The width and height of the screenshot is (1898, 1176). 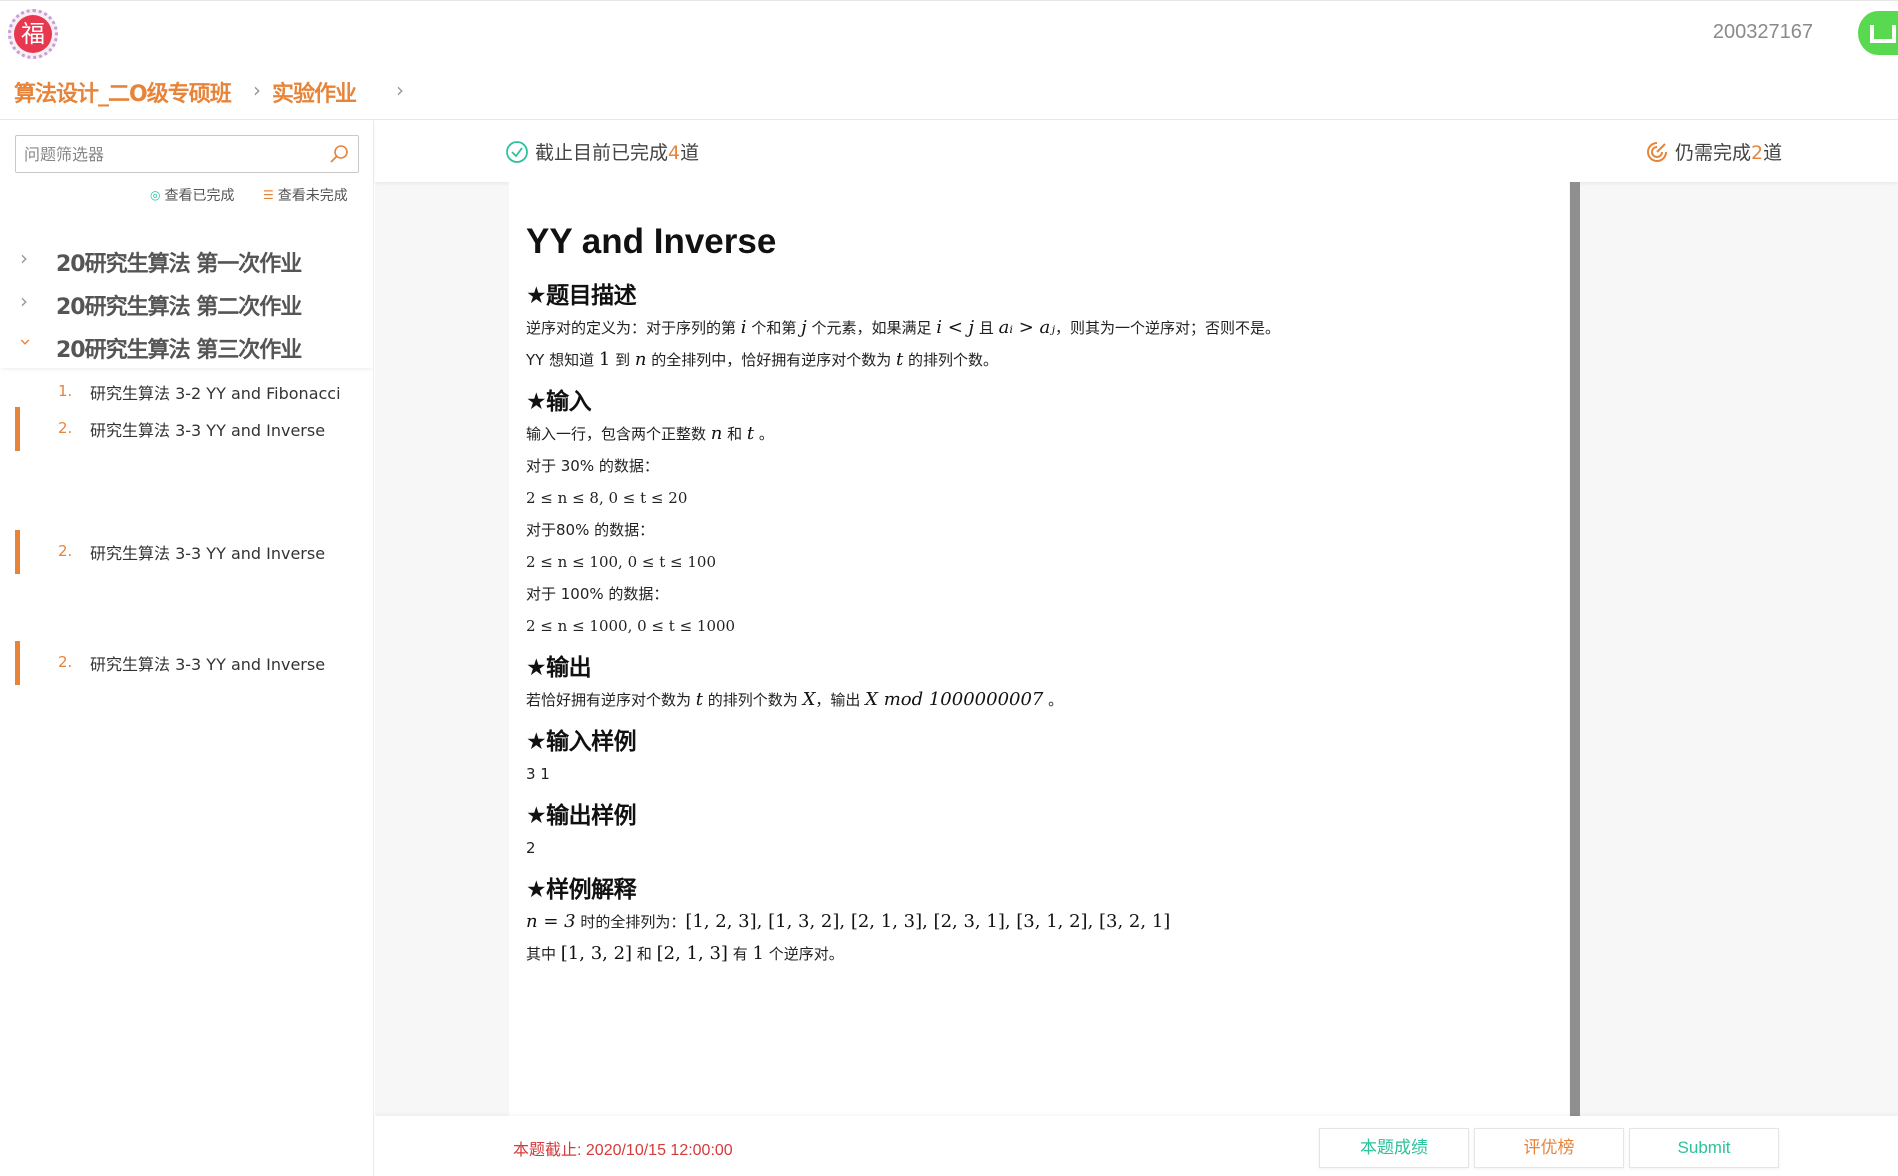 I want to click on check-circle-icon, so click(x=517, y=151).